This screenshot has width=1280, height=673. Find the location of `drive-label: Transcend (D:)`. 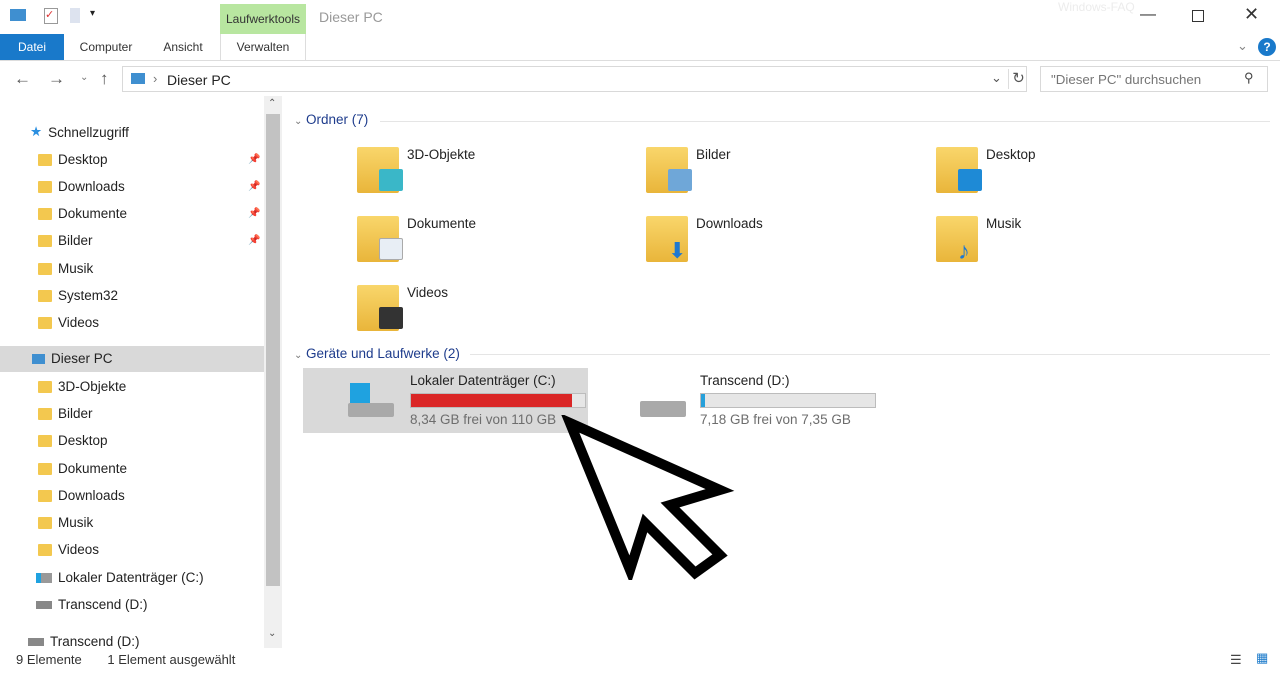

drive-label: Transcend (D:) is located at coordinates (745, 380).